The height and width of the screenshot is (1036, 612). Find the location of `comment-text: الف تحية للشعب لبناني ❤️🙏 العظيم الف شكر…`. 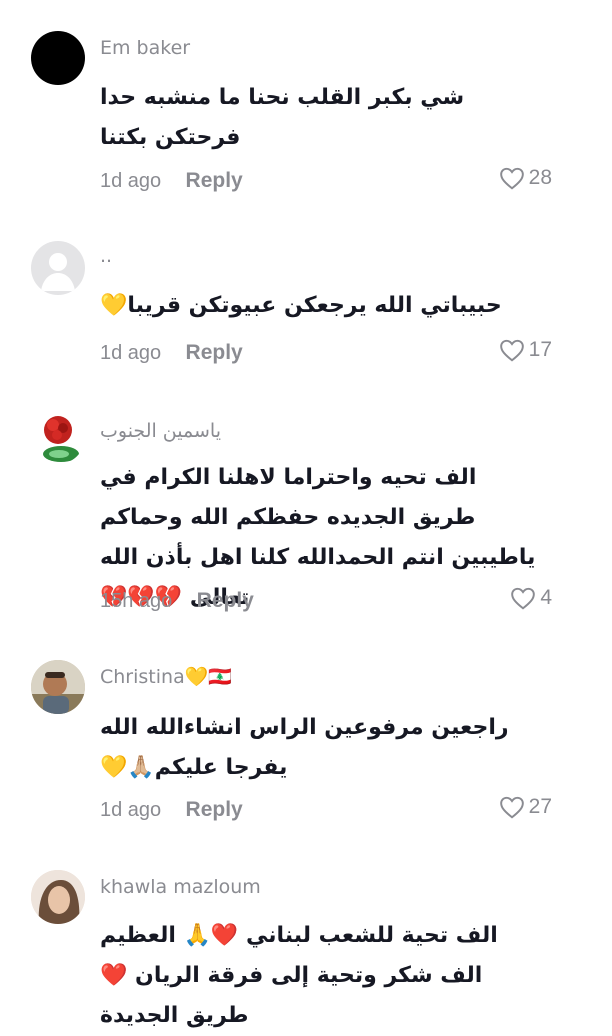

comment-text: الف تحية للشعب لبناني ❤️🙏 العظيم الف شكر… is located at coordinates (299, 975).